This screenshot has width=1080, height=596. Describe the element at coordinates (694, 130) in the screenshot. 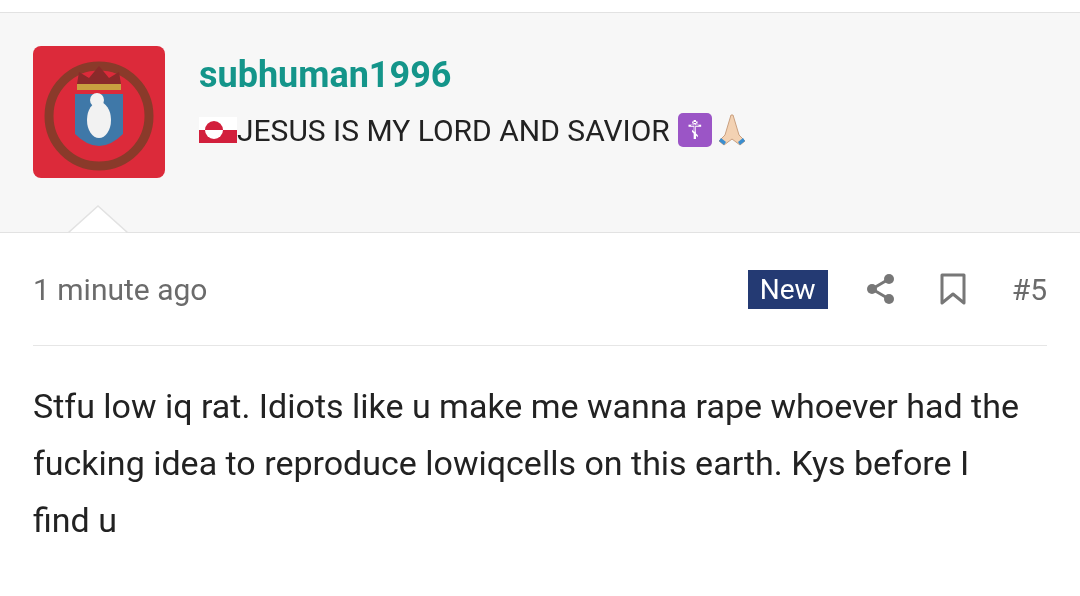

I see `cross-emoji: ☦` at that location.